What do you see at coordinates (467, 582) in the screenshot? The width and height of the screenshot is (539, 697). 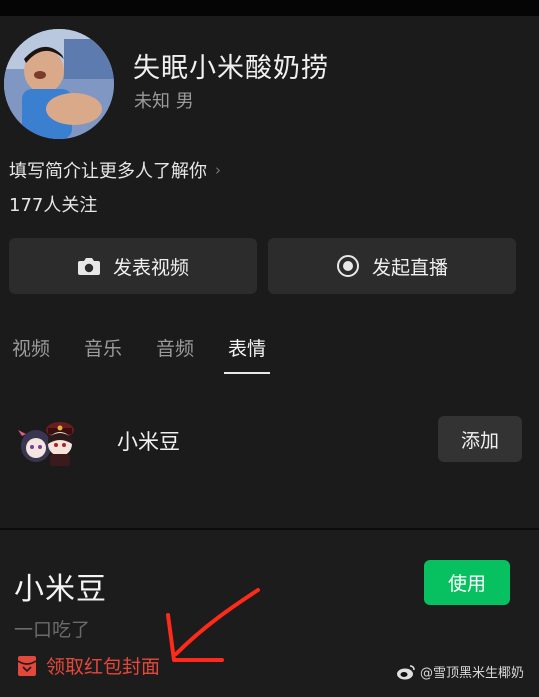 I see `use-button: 使用` at bounding box center [467, 582].